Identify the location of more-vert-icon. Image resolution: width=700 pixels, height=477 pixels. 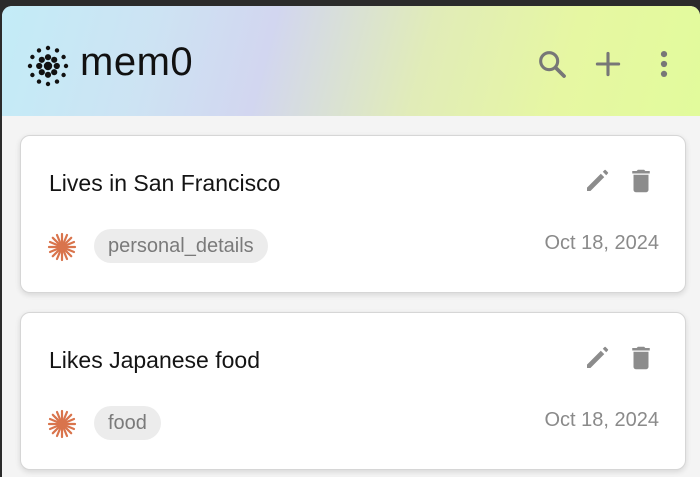
(664, 64).